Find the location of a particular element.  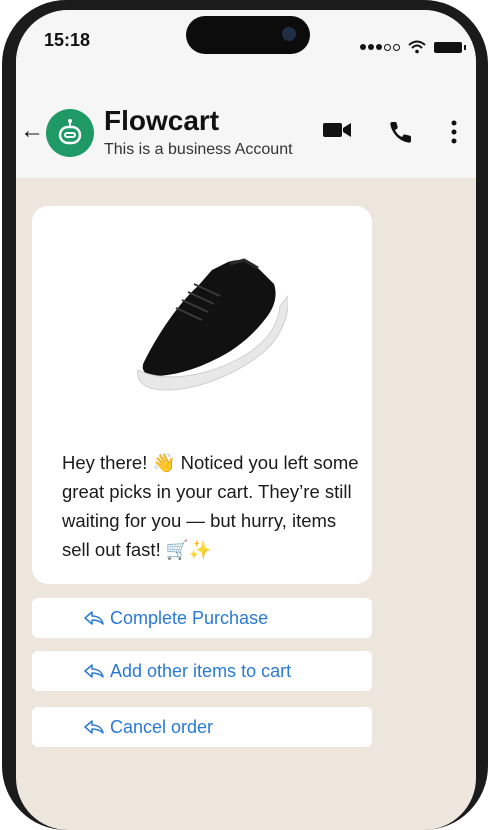

cancel-order-button: Cancel order is located at coordinates (202, 727).